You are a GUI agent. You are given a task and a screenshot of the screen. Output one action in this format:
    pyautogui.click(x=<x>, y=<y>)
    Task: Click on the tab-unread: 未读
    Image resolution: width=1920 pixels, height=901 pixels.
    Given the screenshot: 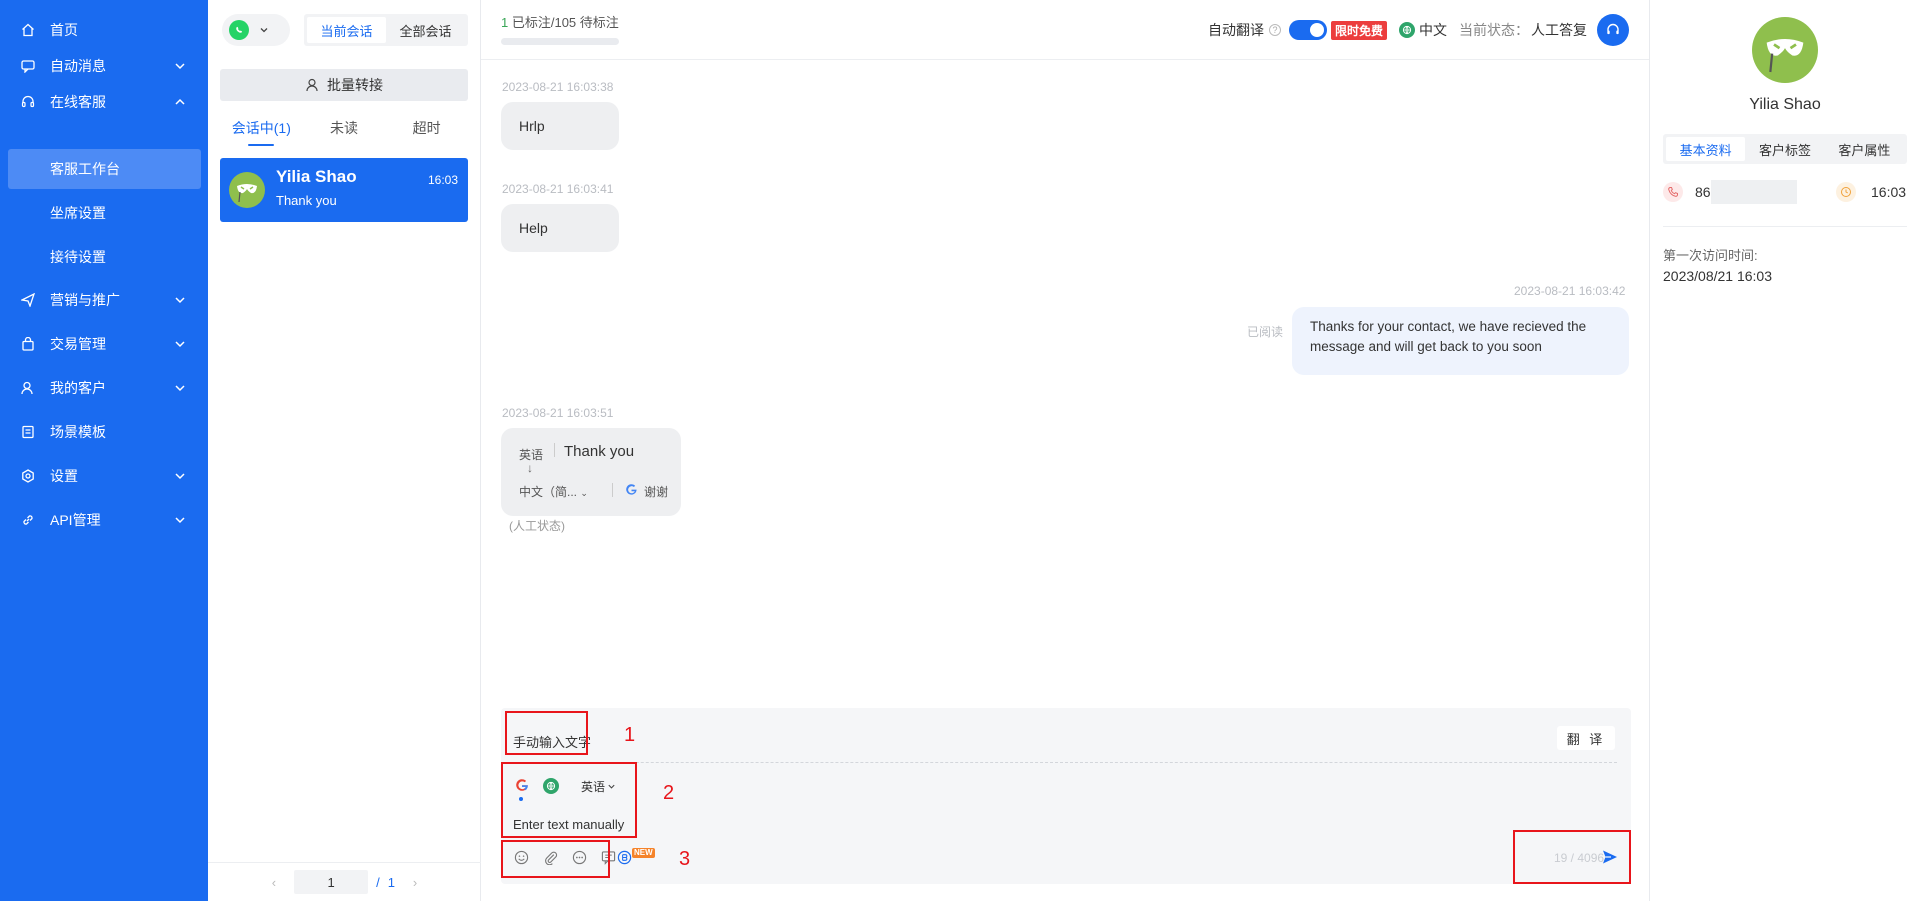 What is the action you would take?
    pyautogui.click(x=344, y=133)
    